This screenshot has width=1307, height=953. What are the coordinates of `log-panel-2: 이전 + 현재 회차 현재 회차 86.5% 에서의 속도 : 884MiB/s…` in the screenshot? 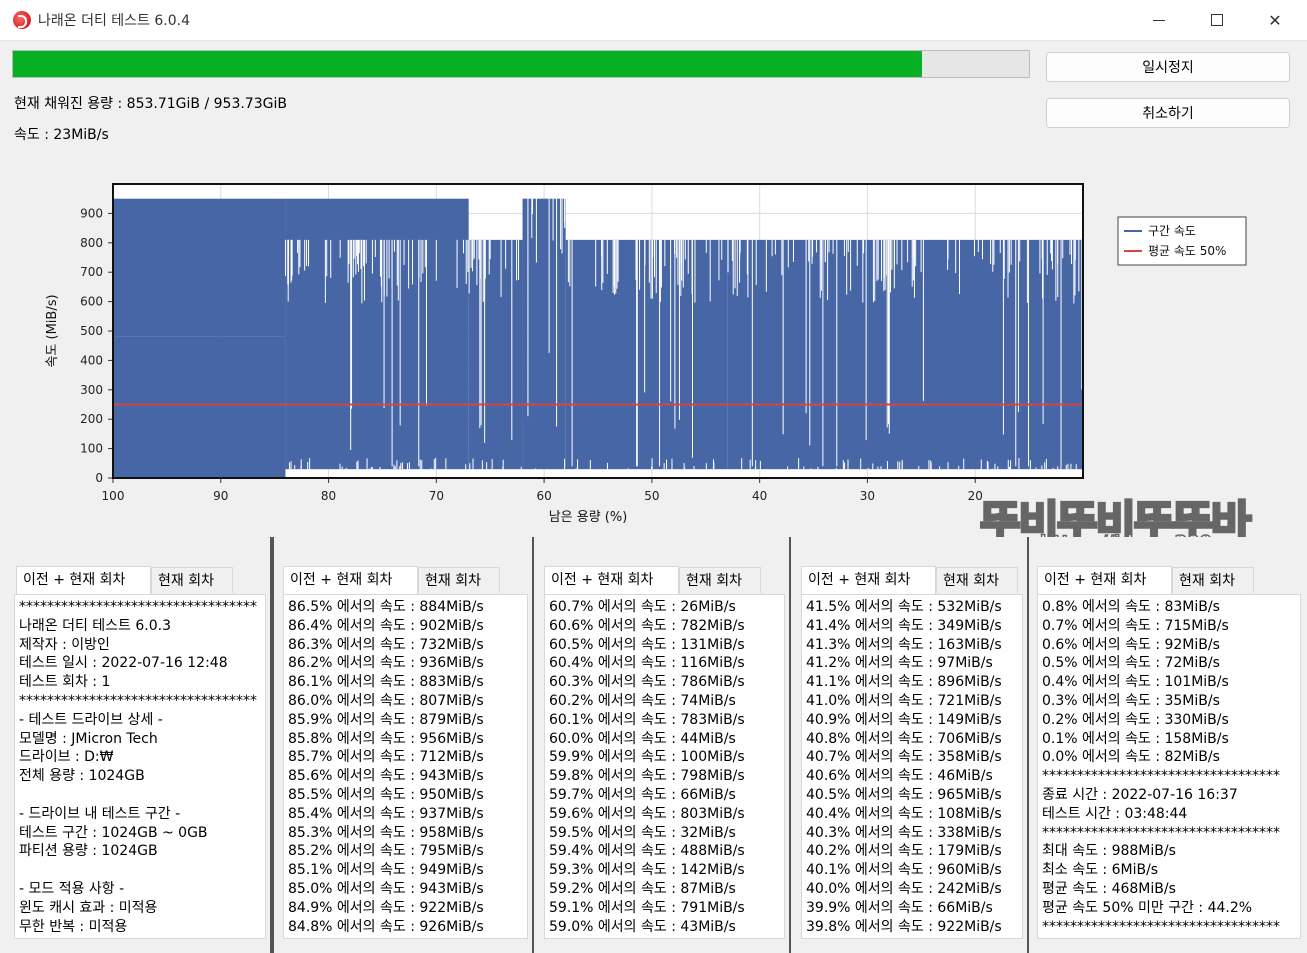 It's located at (403, 745).